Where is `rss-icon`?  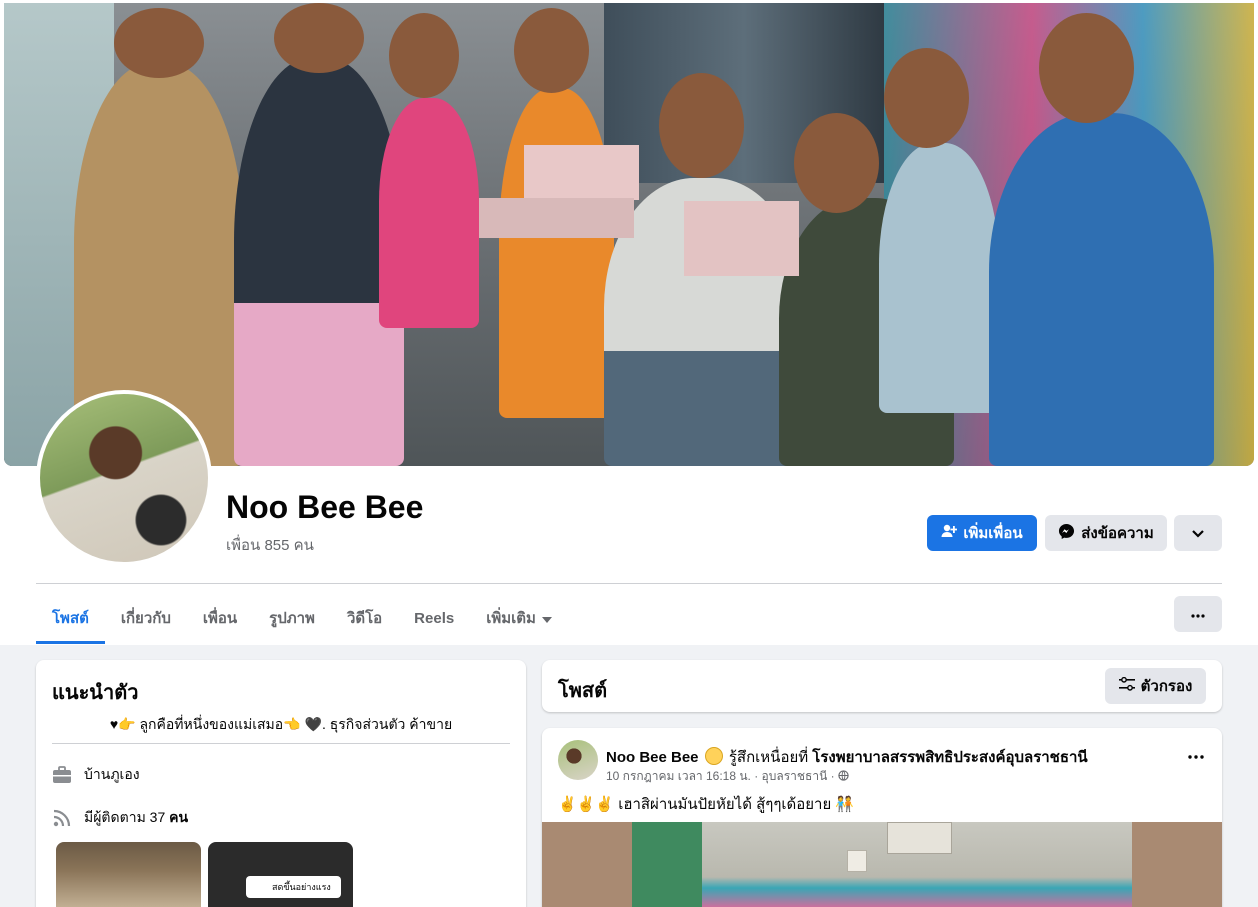 rss-icon is located at coordinates (62, 818).